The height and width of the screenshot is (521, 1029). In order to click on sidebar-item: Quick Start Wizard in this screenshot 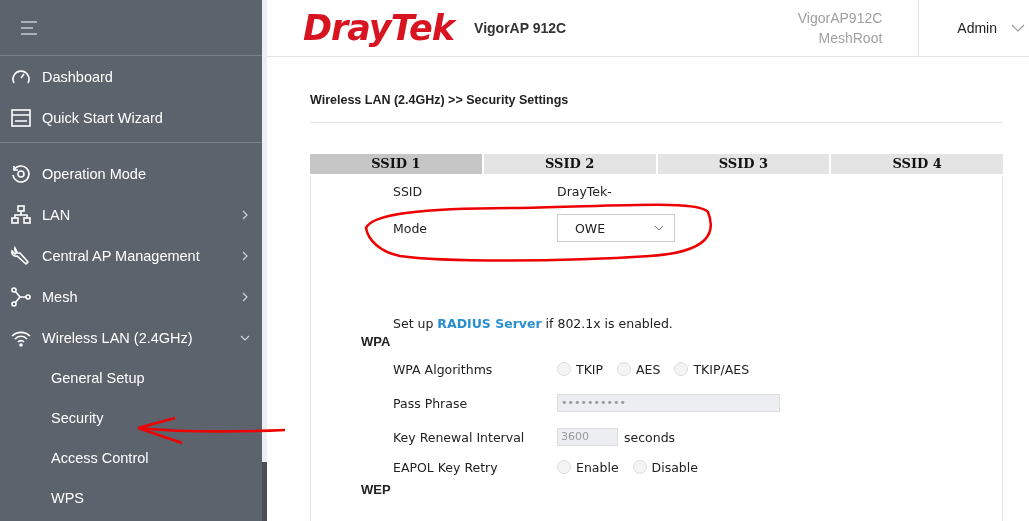, I will do `click(131, 117)`.